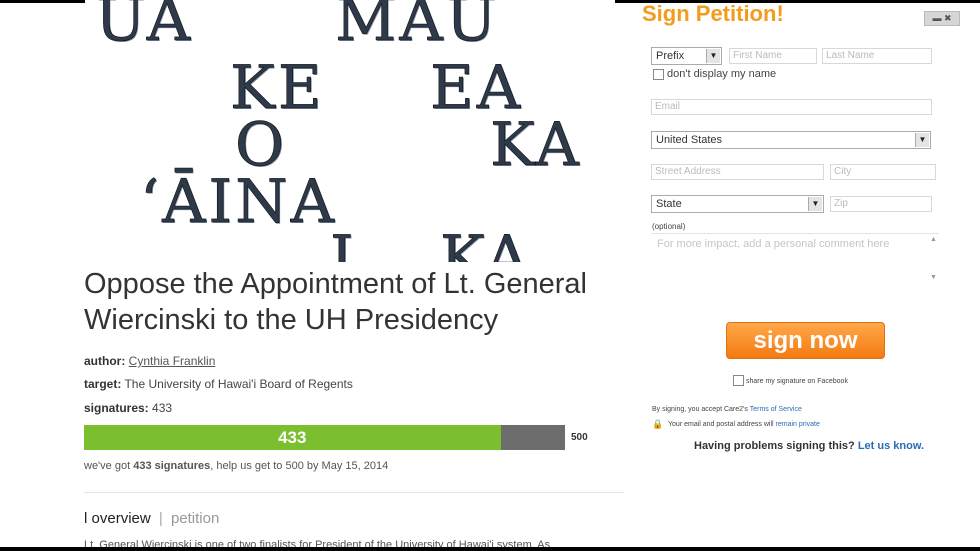 This screenshot has height=551, width=980. What do you see at coordinates (144, 27) in the screenshot?
I see `hero-word: UA` at bounding box center [144, 27].